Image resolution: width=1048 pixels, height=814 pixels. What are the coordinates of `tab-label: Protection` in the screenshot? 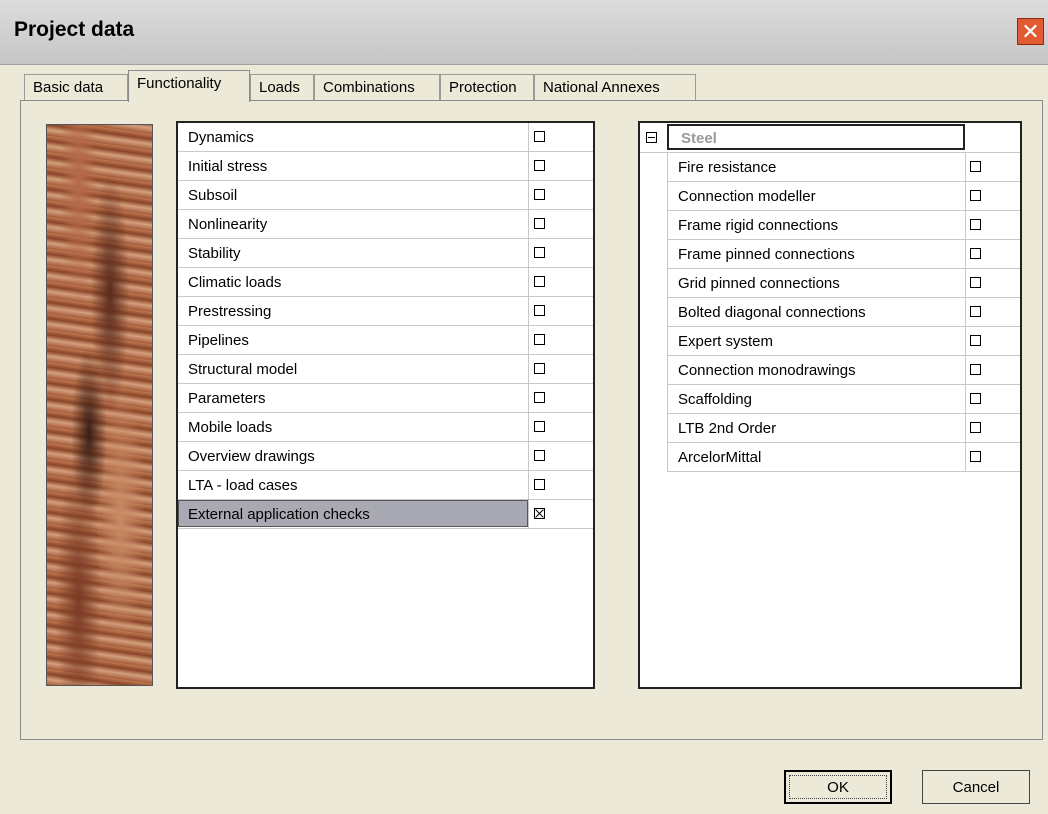 It's located at (483, 87).